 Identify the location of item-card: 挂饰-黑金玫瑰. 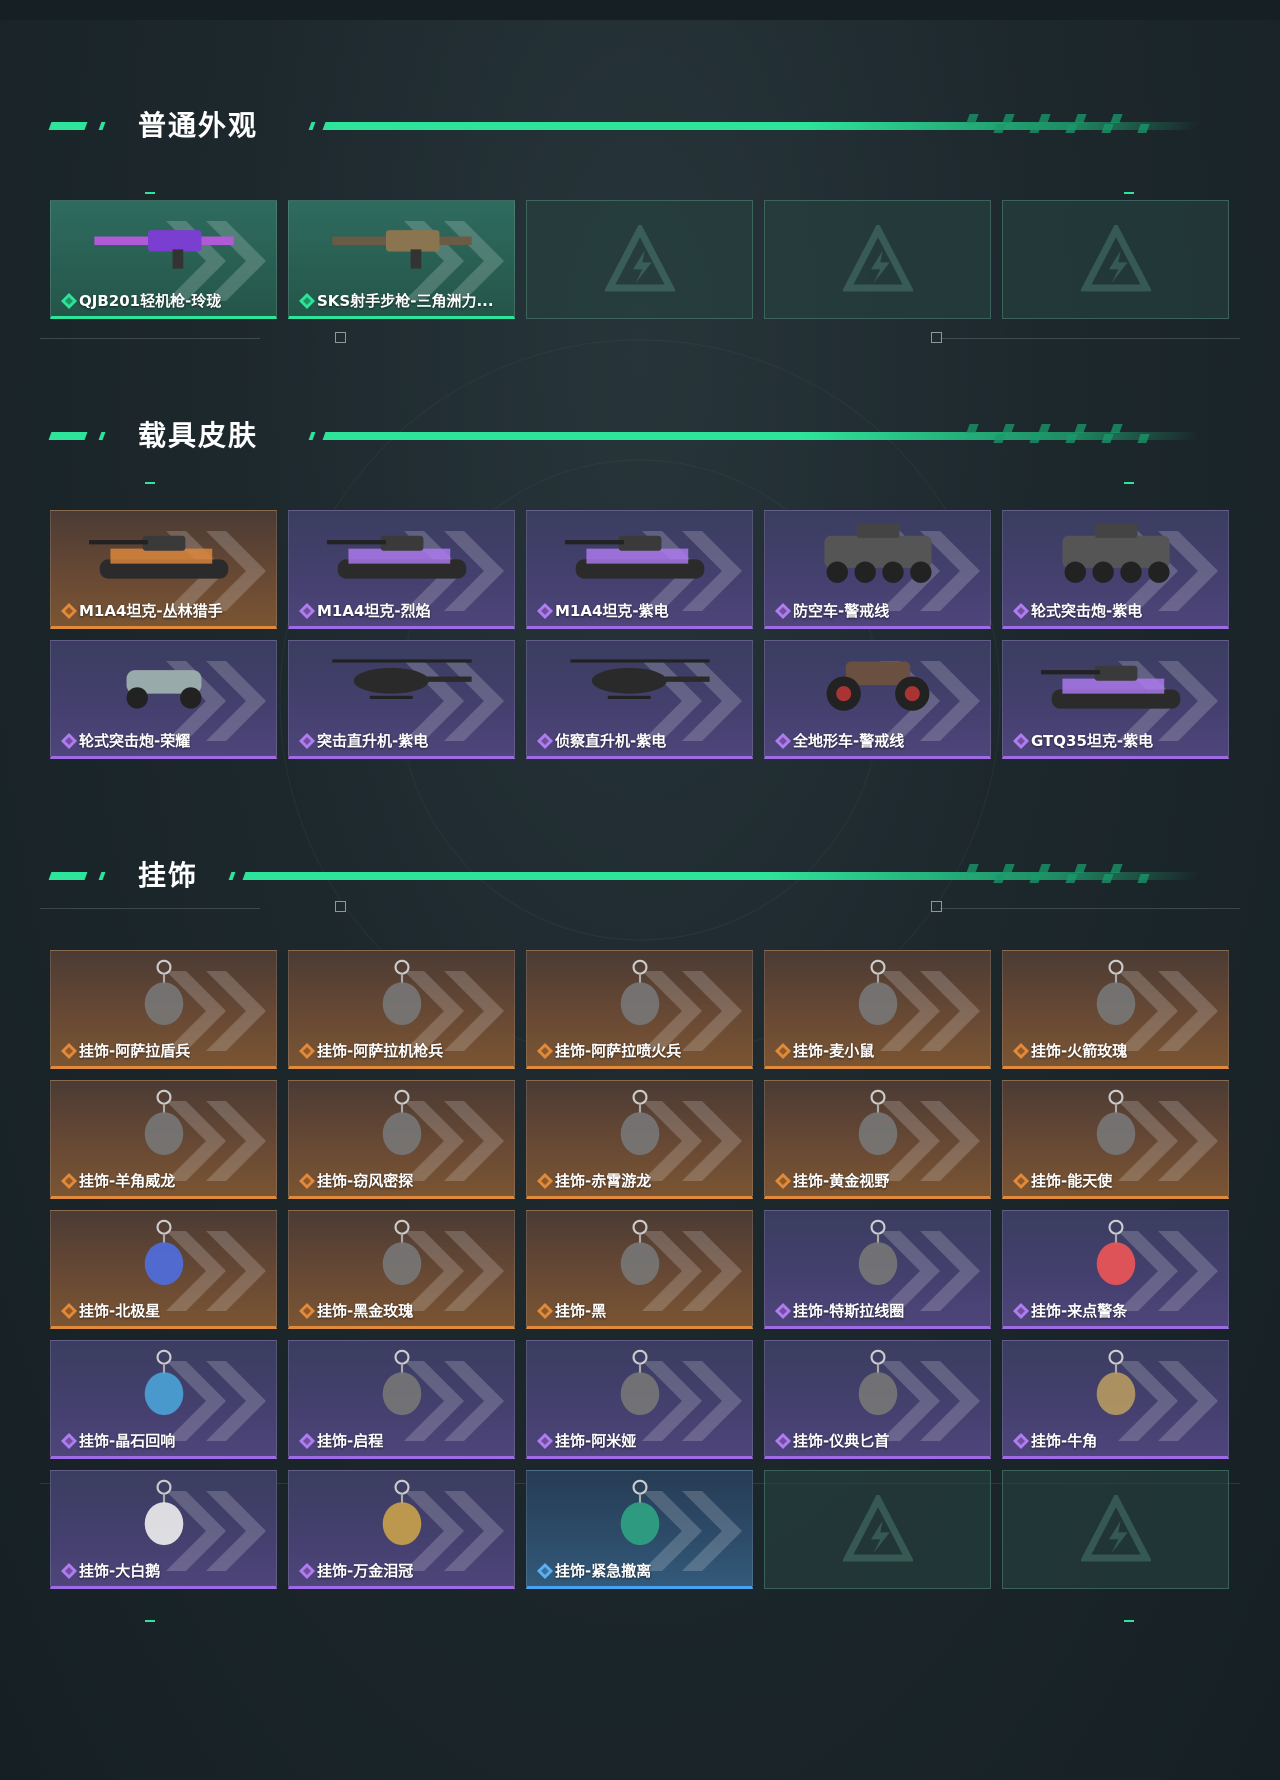
(401, 1269).